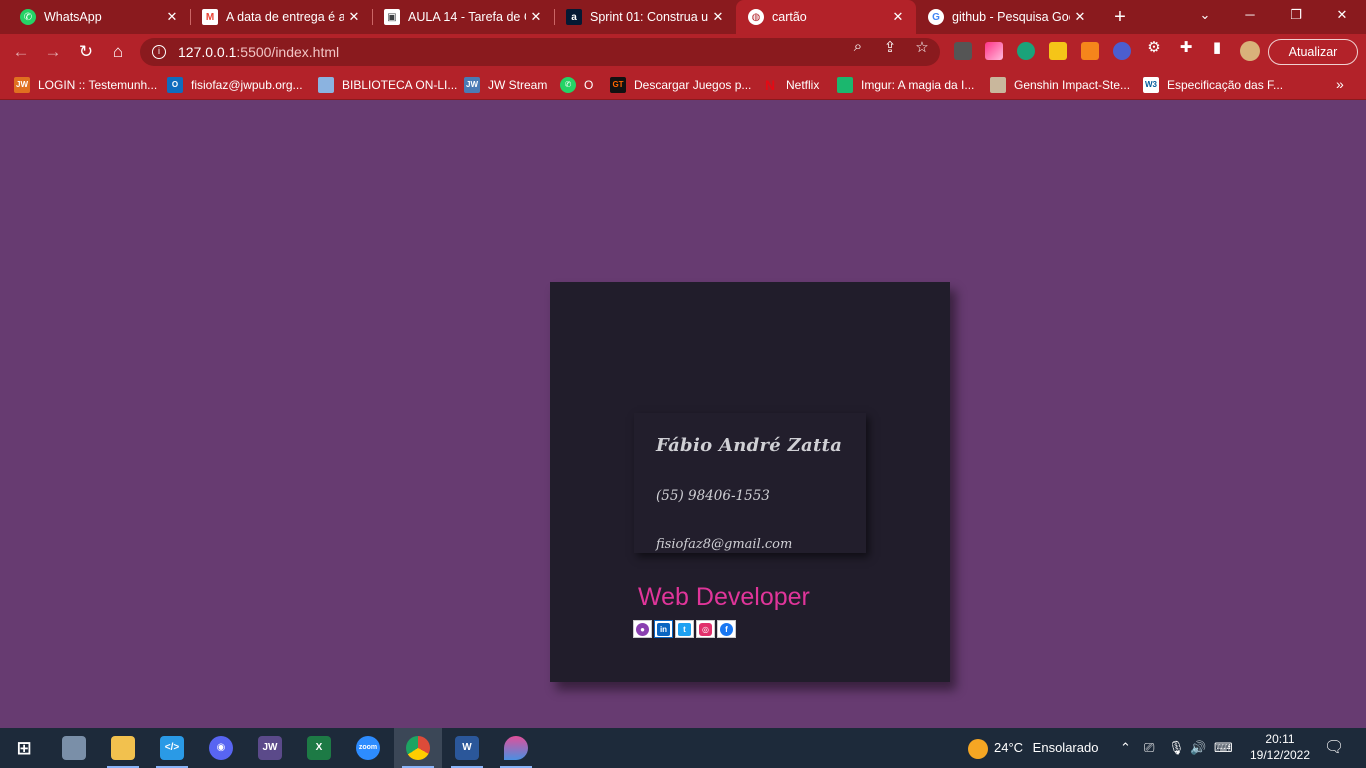  What do you see at coordinates (540, 52) in the screenshot?
I see `address-bar: i 127.0.0.1:5500/index.html` at bounding box center [540, 52].